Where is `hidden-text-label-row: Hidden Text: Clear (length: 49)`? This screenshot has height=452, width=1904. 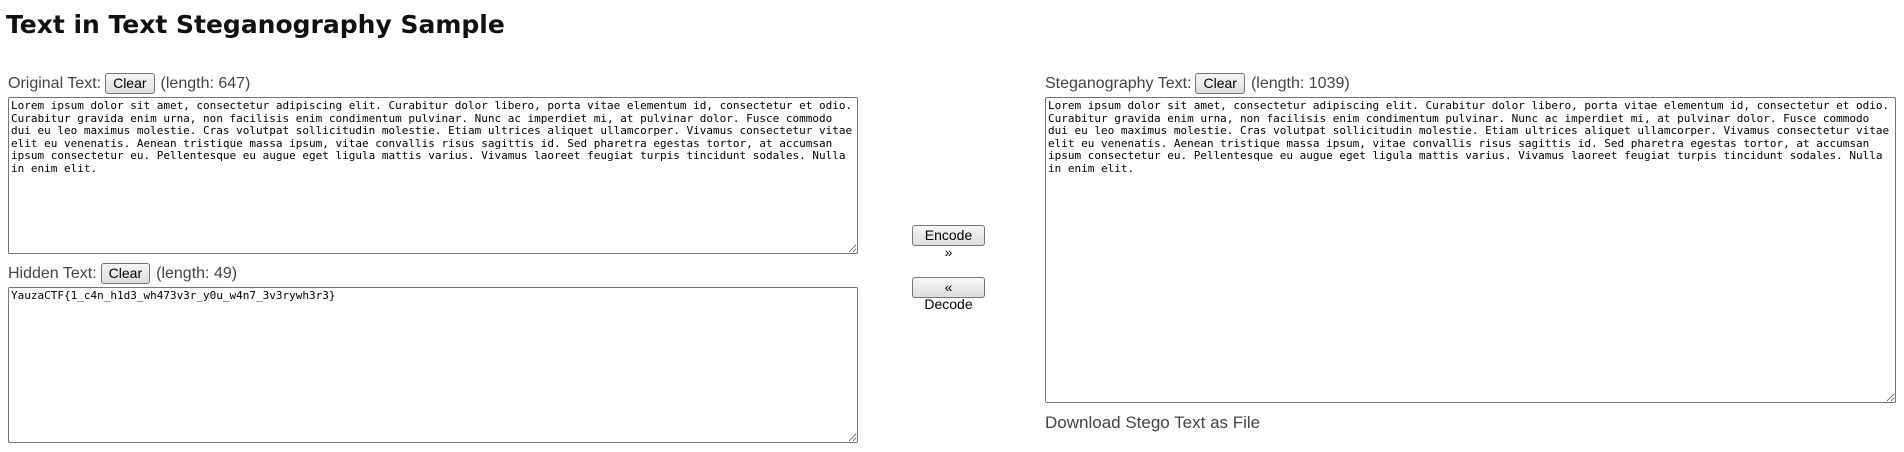
hidden-text-label-row: Hidden Text: Clear (length: 49) is located at coordinates (122, 273).